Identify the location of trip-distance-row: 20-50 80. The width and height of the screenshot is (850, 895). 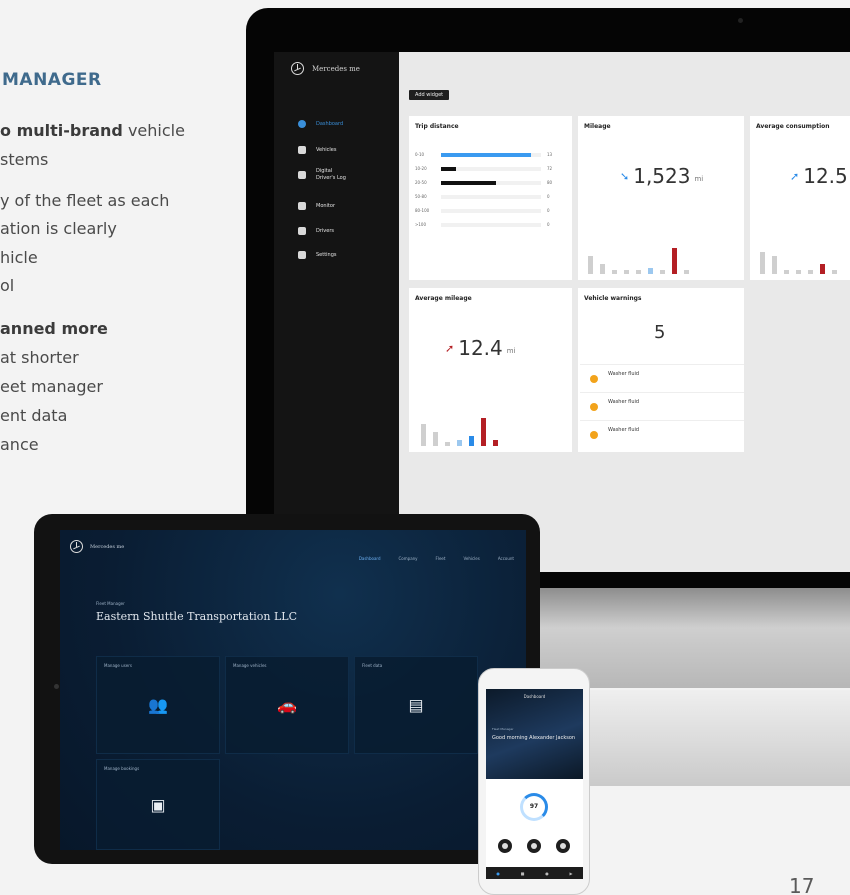
(483, 182).